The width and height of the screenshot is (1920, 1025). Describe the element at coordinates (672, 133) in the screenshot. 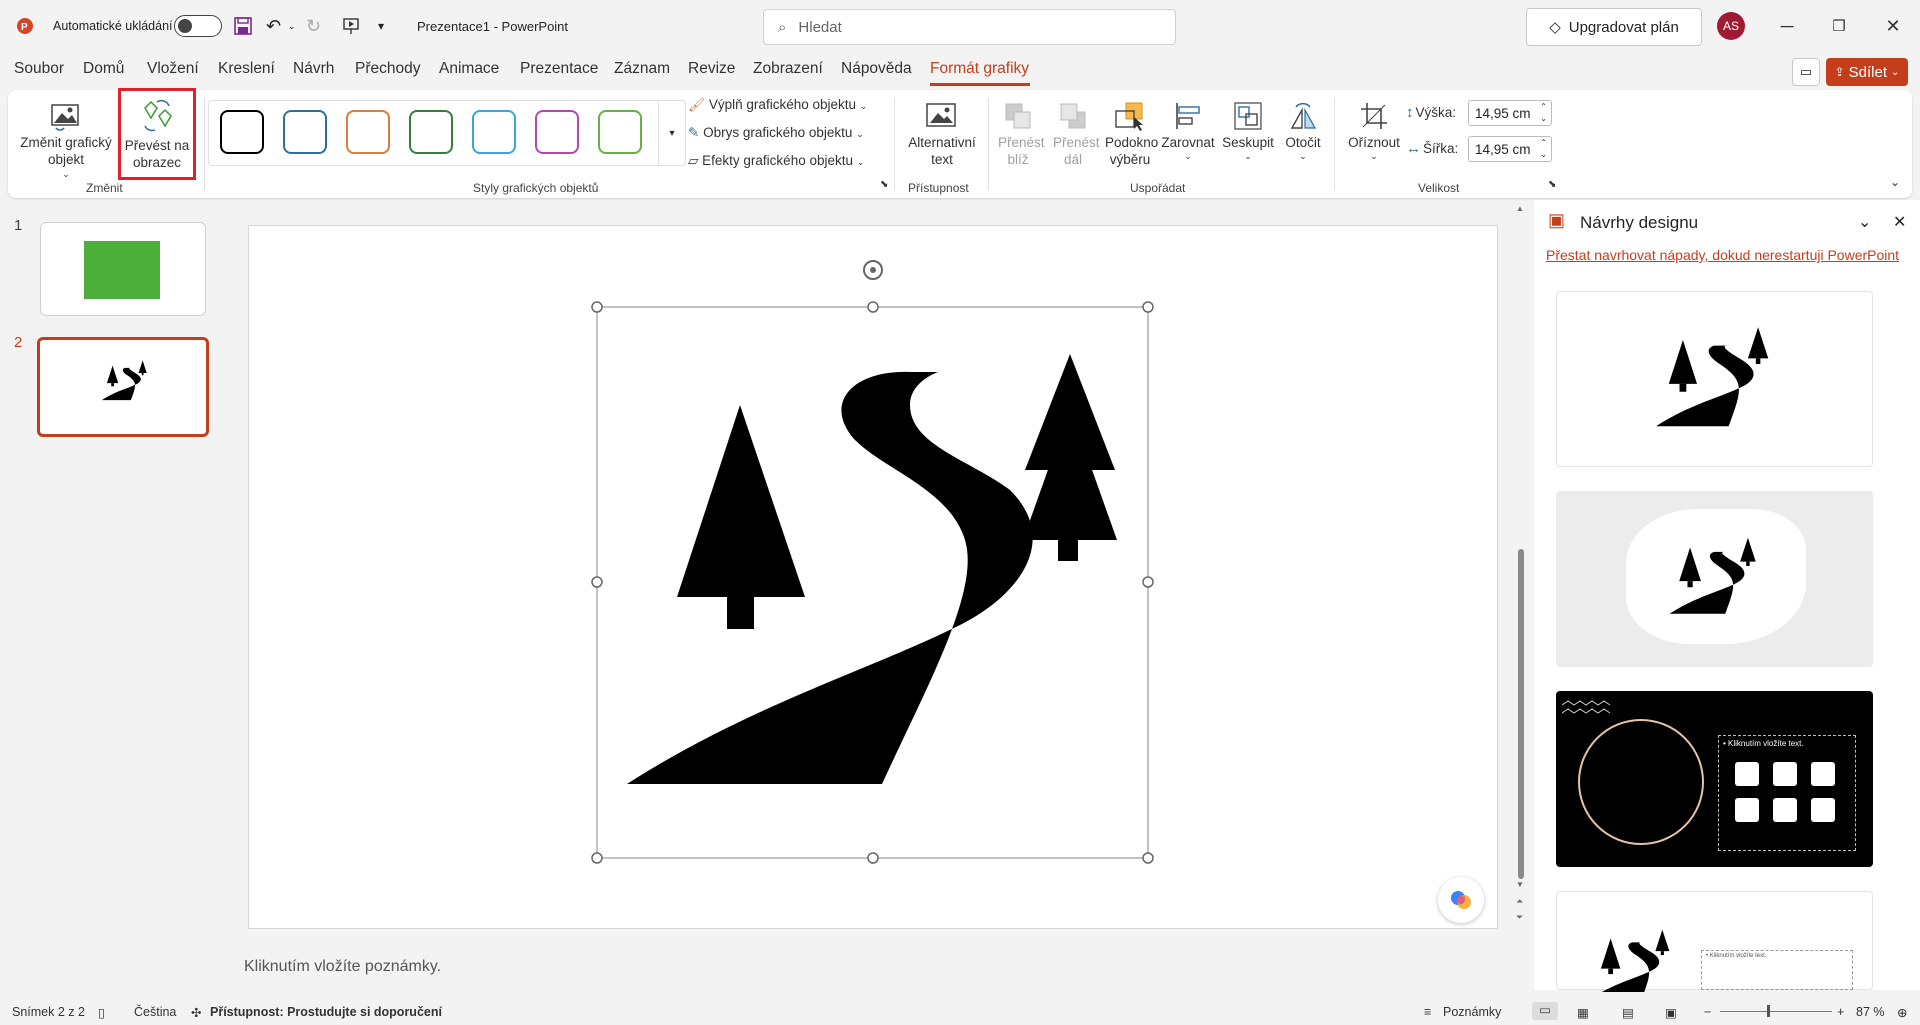

I see `gallery-more-button: ▾` at that location.